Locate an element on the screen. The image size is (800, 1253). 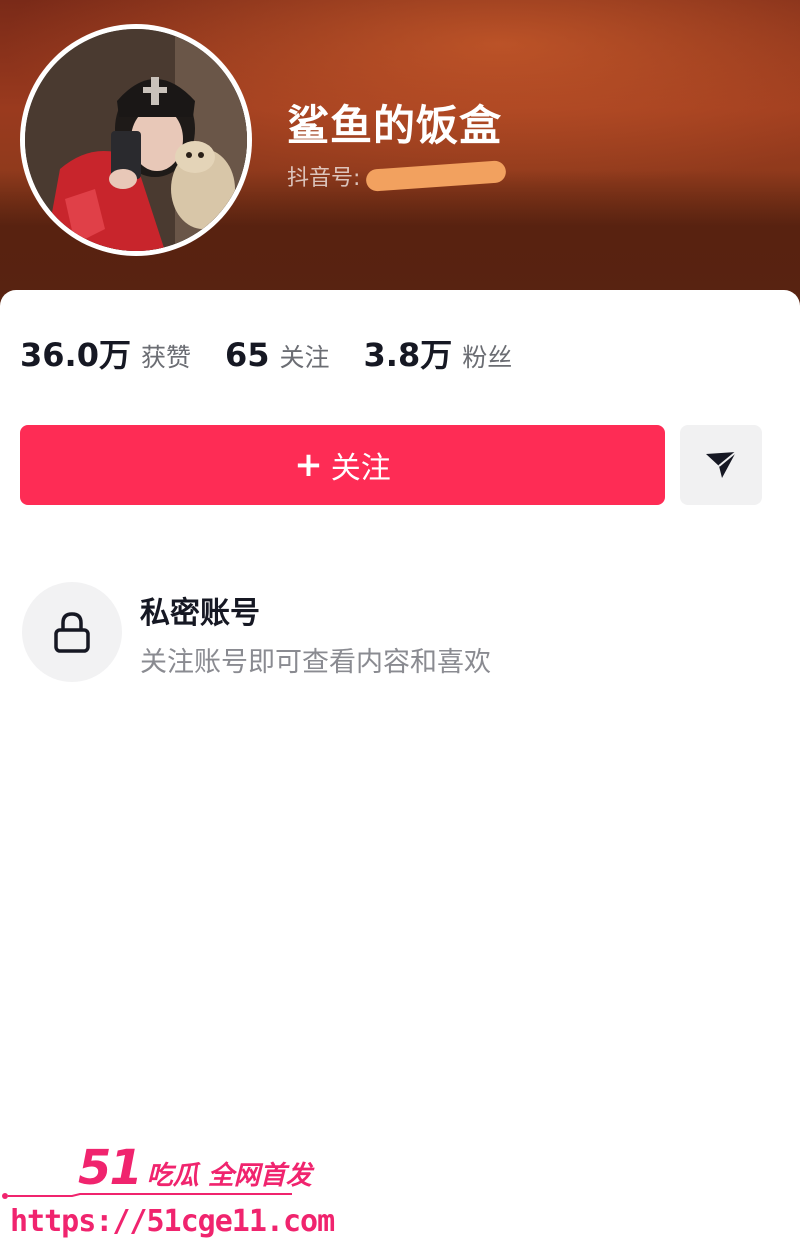
private-account-title: 私密账号 is located at coordinates (200, 613).